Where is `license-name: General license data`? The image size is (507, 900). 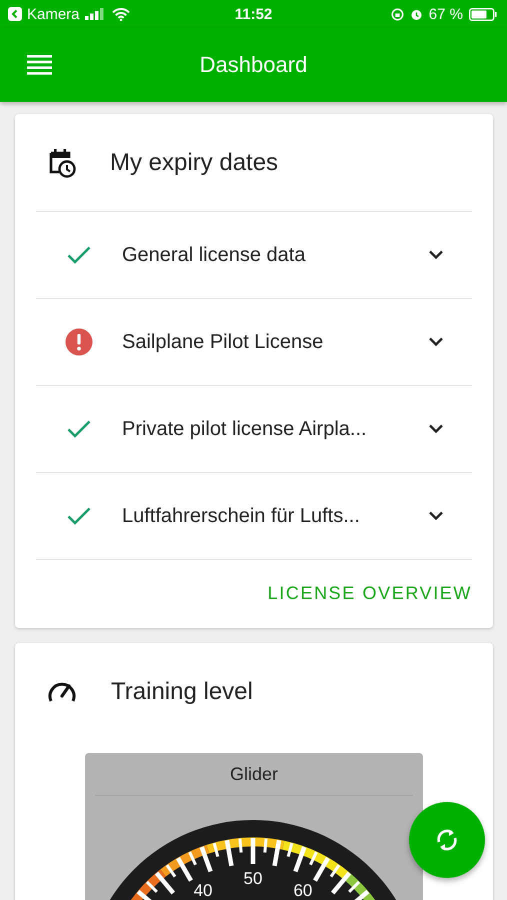
license-name: General license data is located at coordinates (214, 255).